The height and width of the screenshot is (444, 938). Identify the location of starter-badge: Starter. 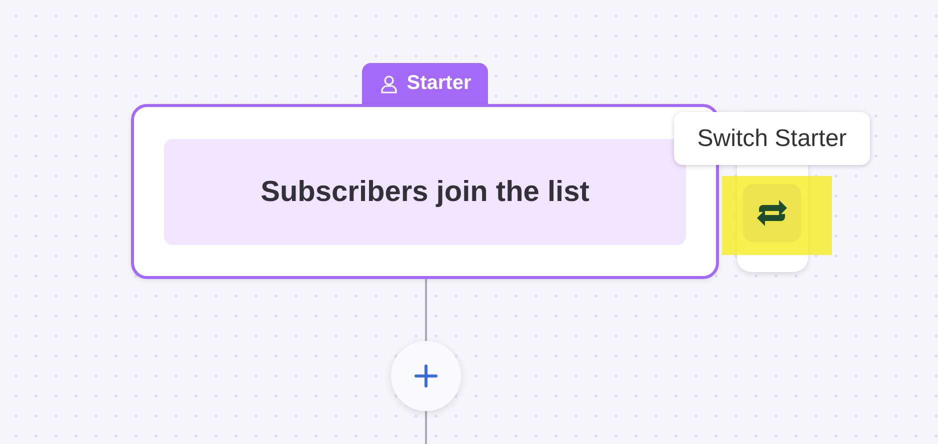
(425, 83).